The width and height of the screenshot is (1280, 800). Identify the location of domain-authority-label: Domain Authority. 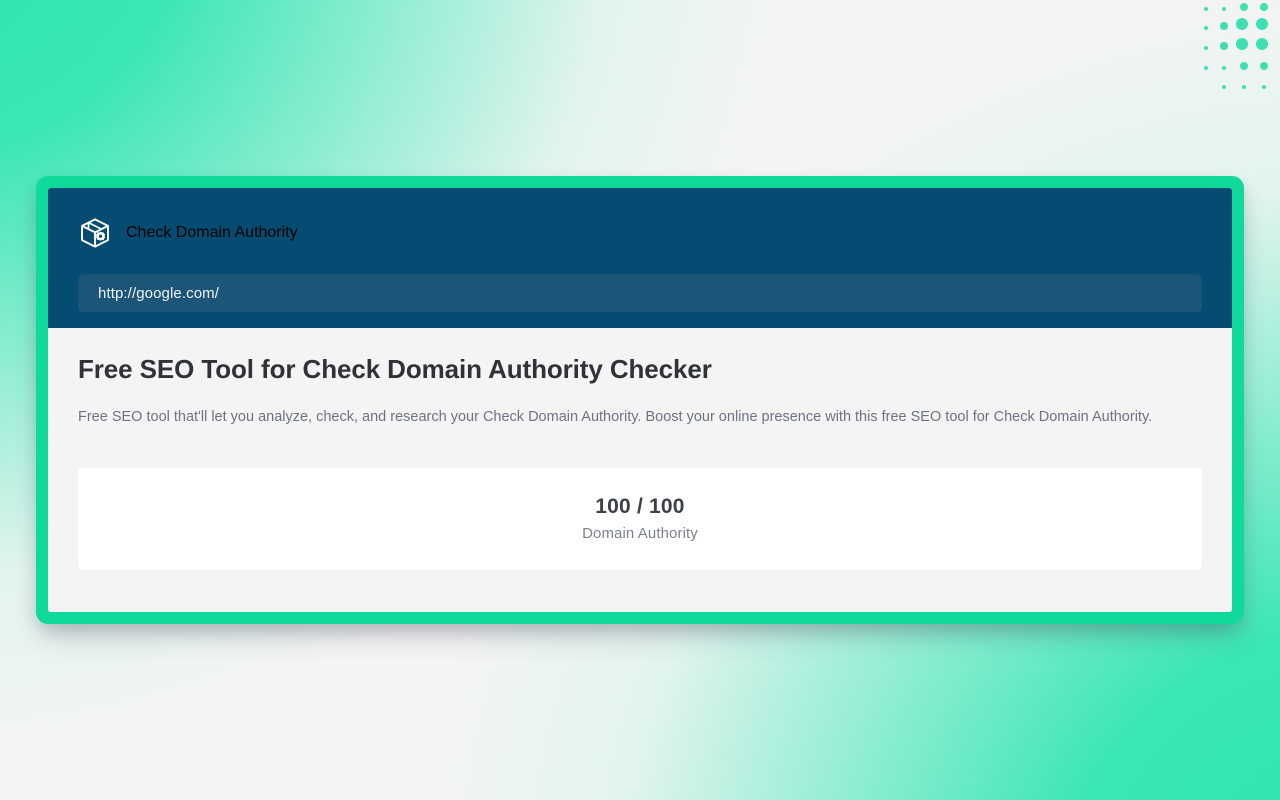
(640, 534).